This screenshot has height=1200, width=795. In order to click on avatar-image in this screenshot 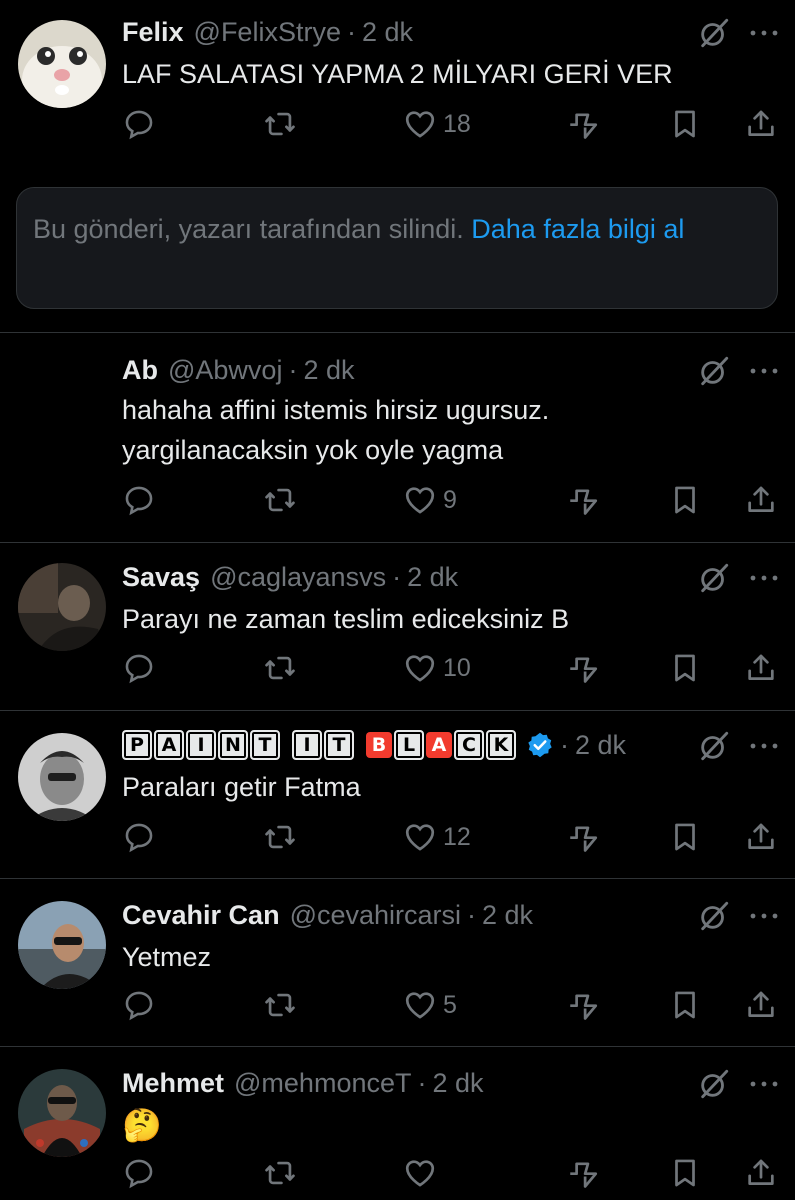, I will do `click(62, 607)`.